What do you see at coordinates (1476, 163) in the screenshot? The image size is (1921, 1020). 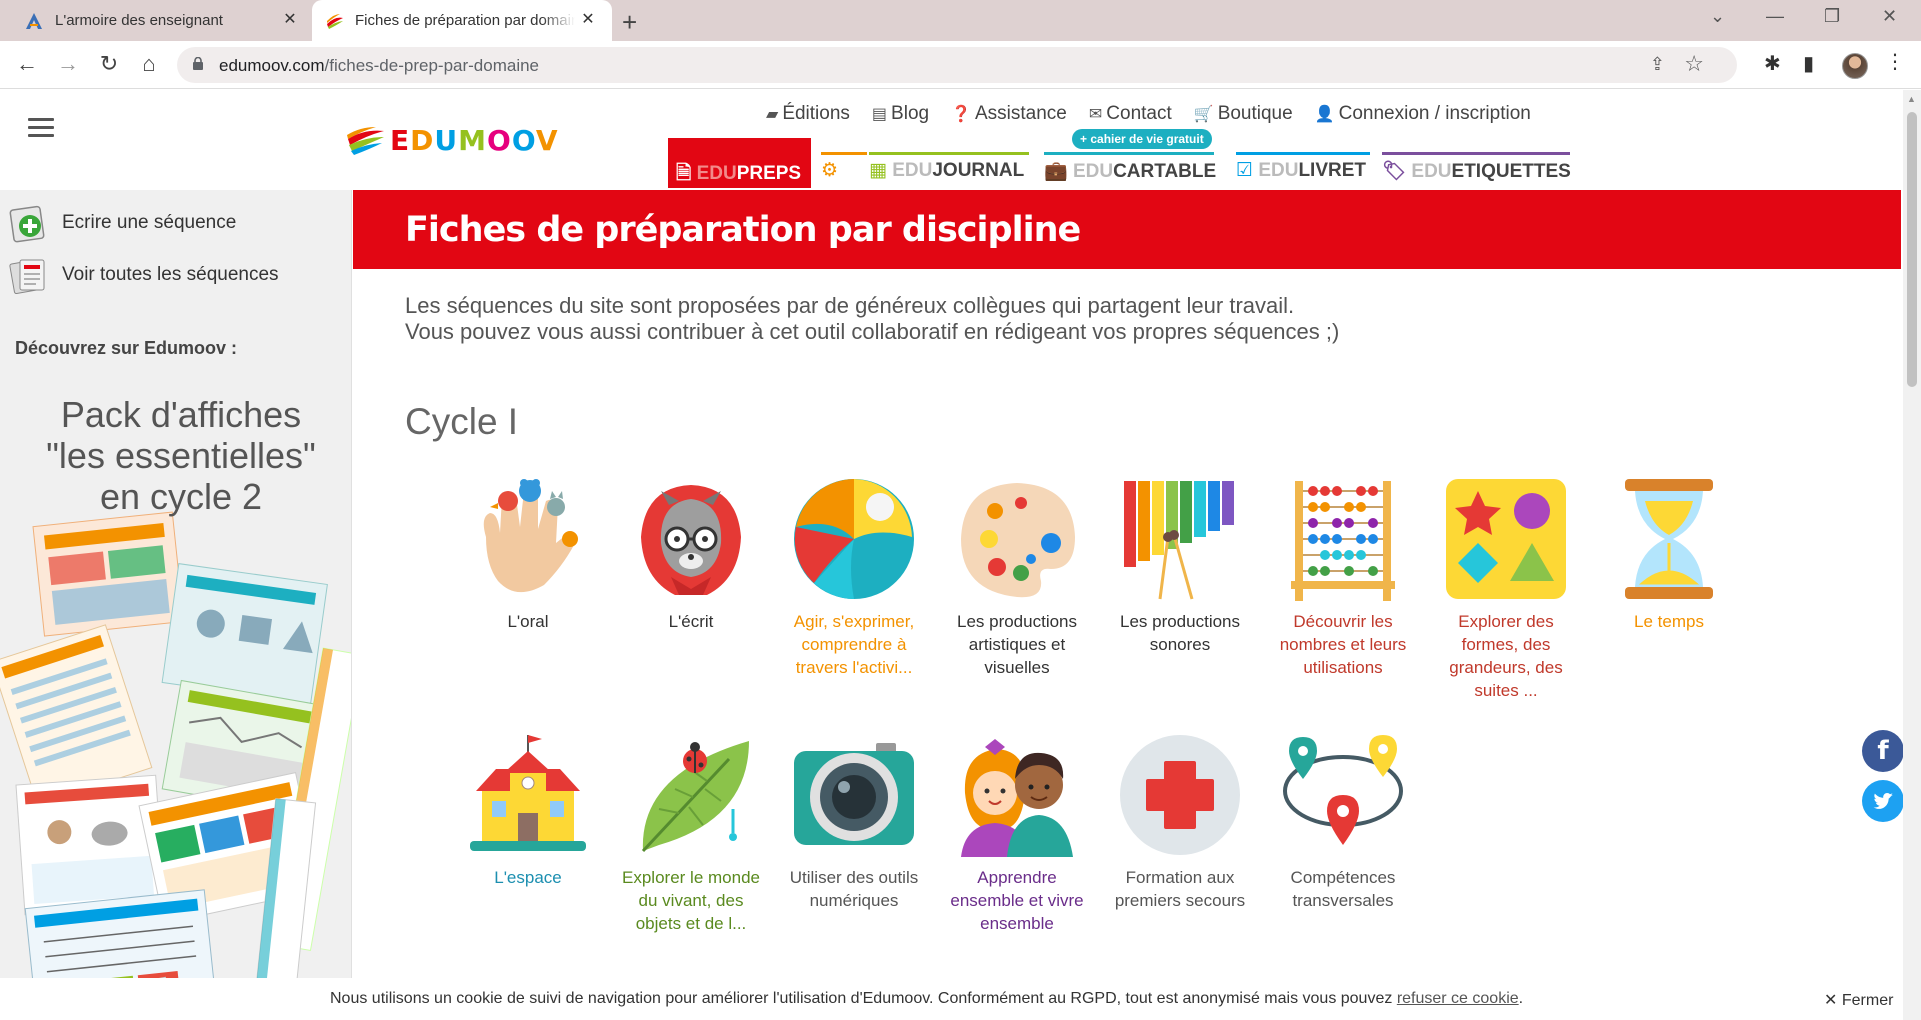 I see `product-eduetiquettes: 🏷 EDUETIQUETTES` at bounding box center [1476, 163].